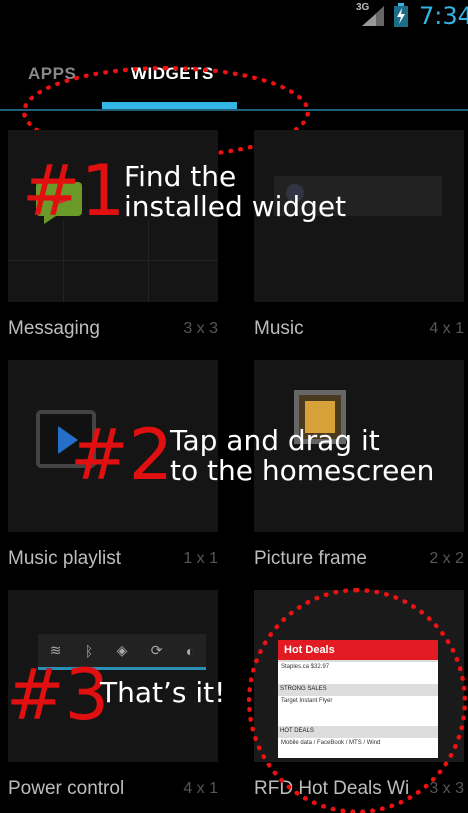 The width and height of the screenshot is (468, 813). Describe the element at coordinates (66, 788) in the screenshot. I see `widget-label: Power control` at that location.